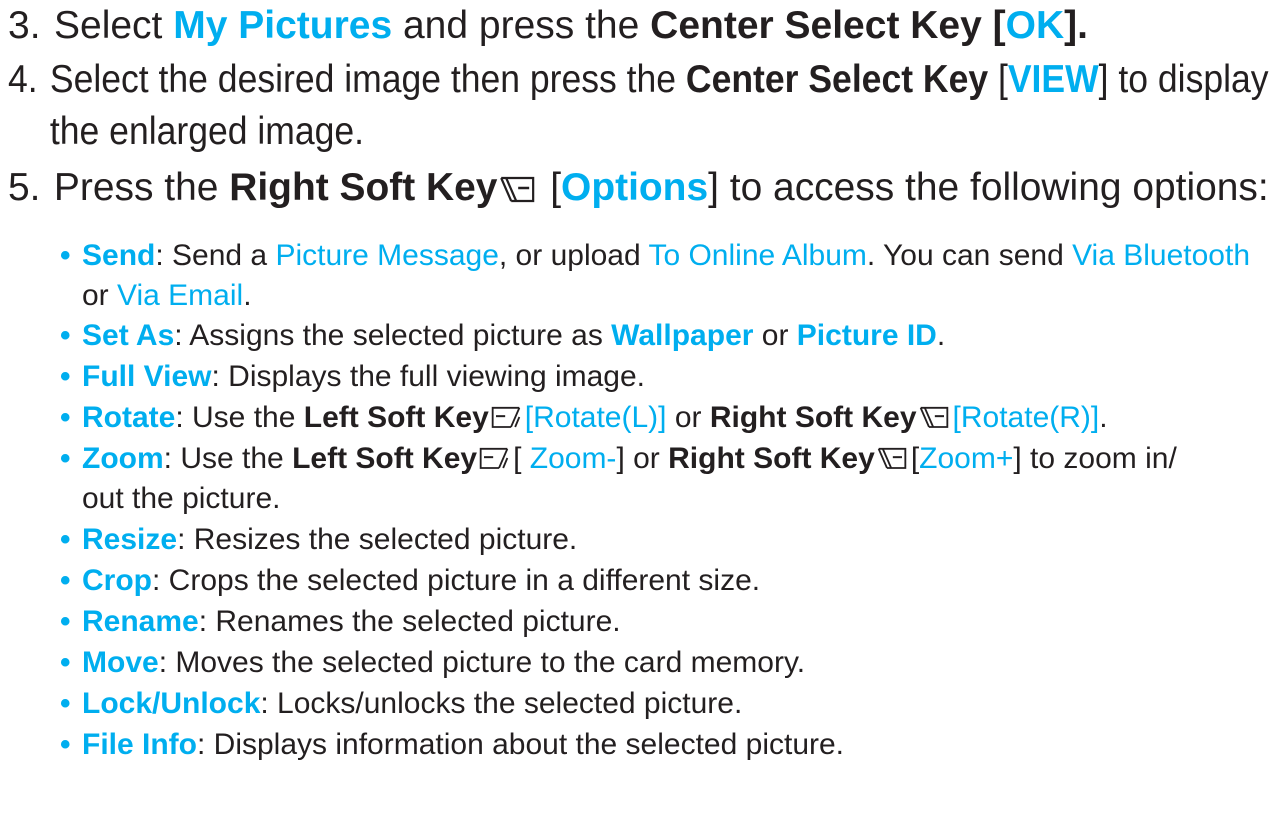 This screenshot has width=1275, height=826. What do you see at coordinates (966, 458) in the screenshot?
I see `softkey-label-zoom-in: Zoom+` at bounding box center [966, 458].